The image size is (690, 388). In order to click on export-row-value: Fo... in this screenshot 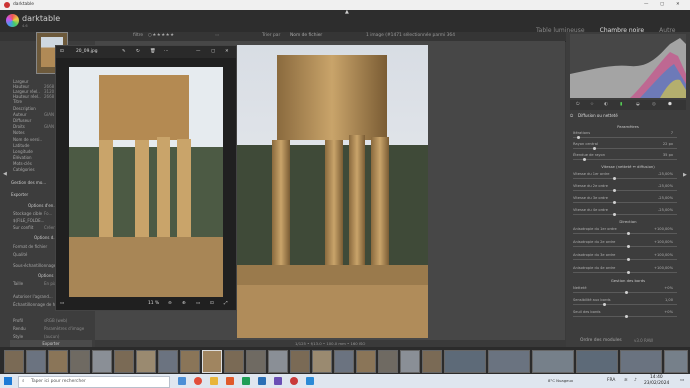, I will do `click(48, 213)`.